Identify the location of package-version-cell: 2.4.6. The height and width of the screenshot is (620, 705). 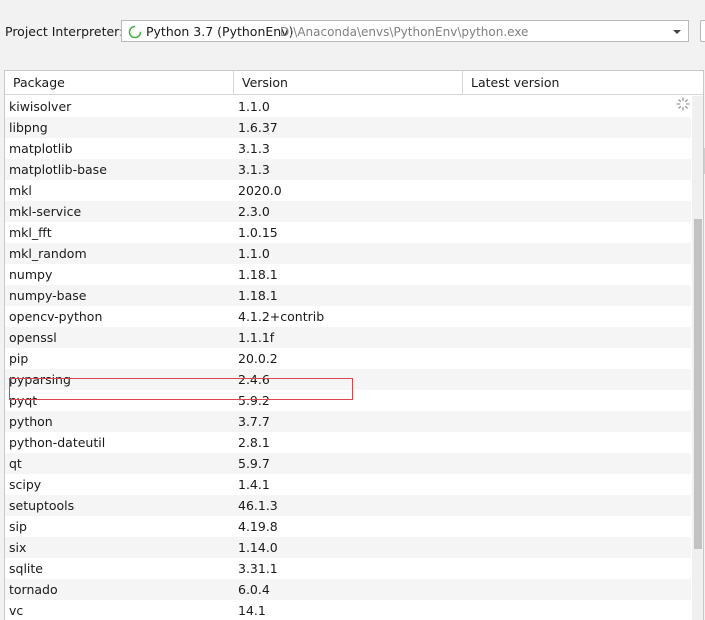
(254, 379).